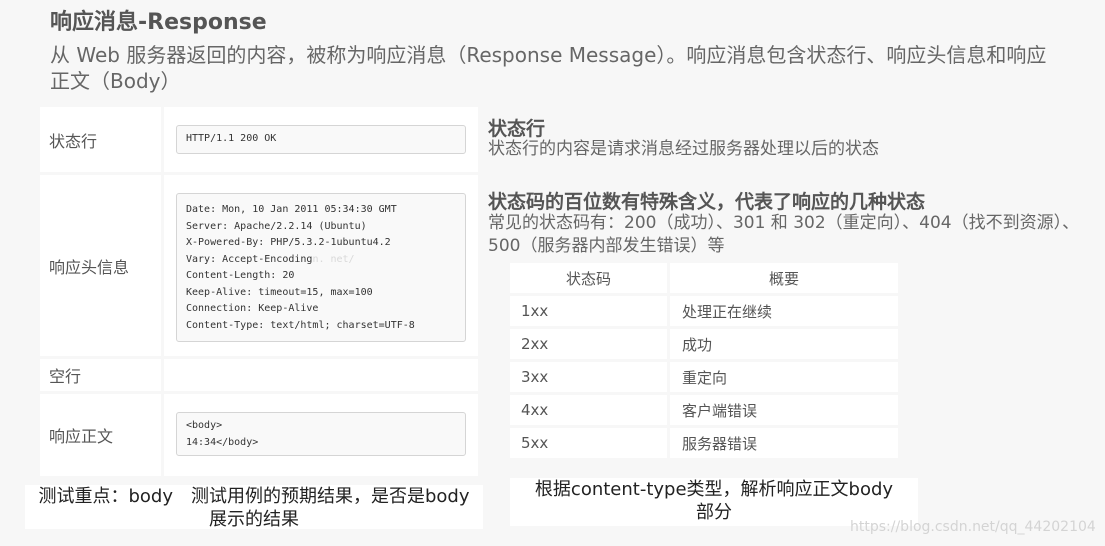 This screenshot has height=546, width=1105. What do you see at coordinates (588, 344) in the screenshot?
I see `status-code-cell: 2xx` at bounding box center [588, 344].